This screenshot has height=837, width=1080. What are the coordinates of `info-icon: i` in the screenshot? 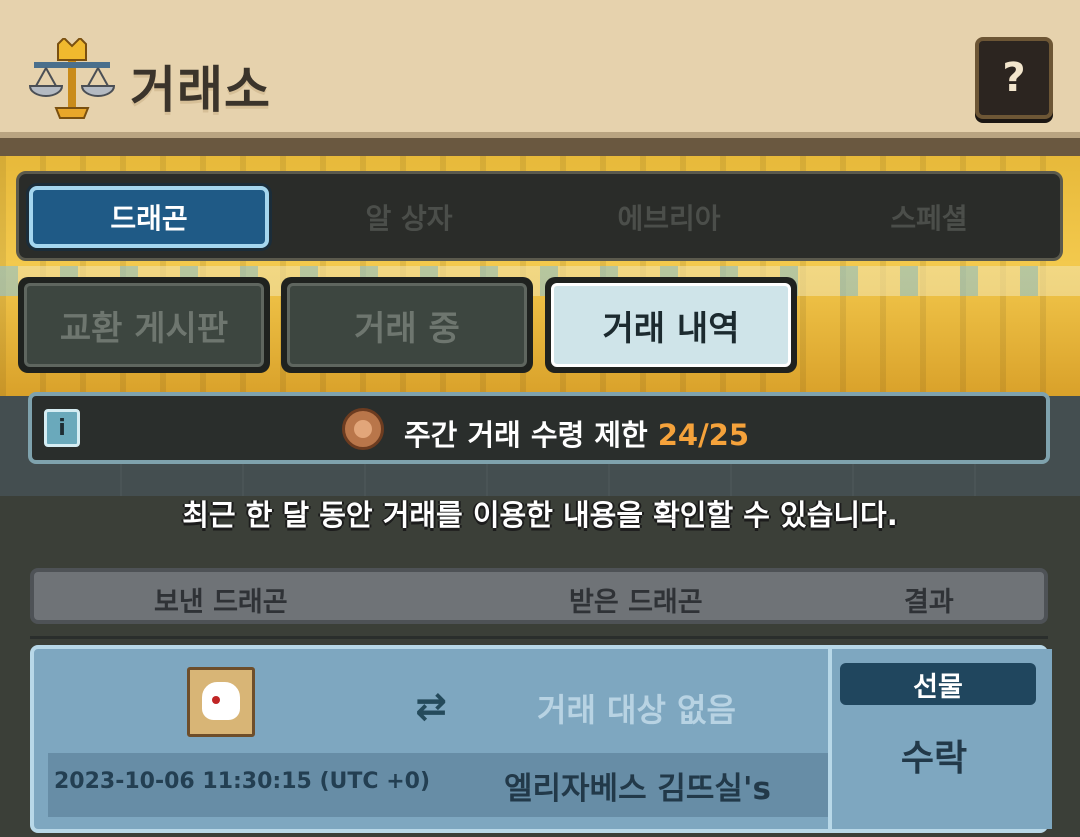 It's located at (62, 428).